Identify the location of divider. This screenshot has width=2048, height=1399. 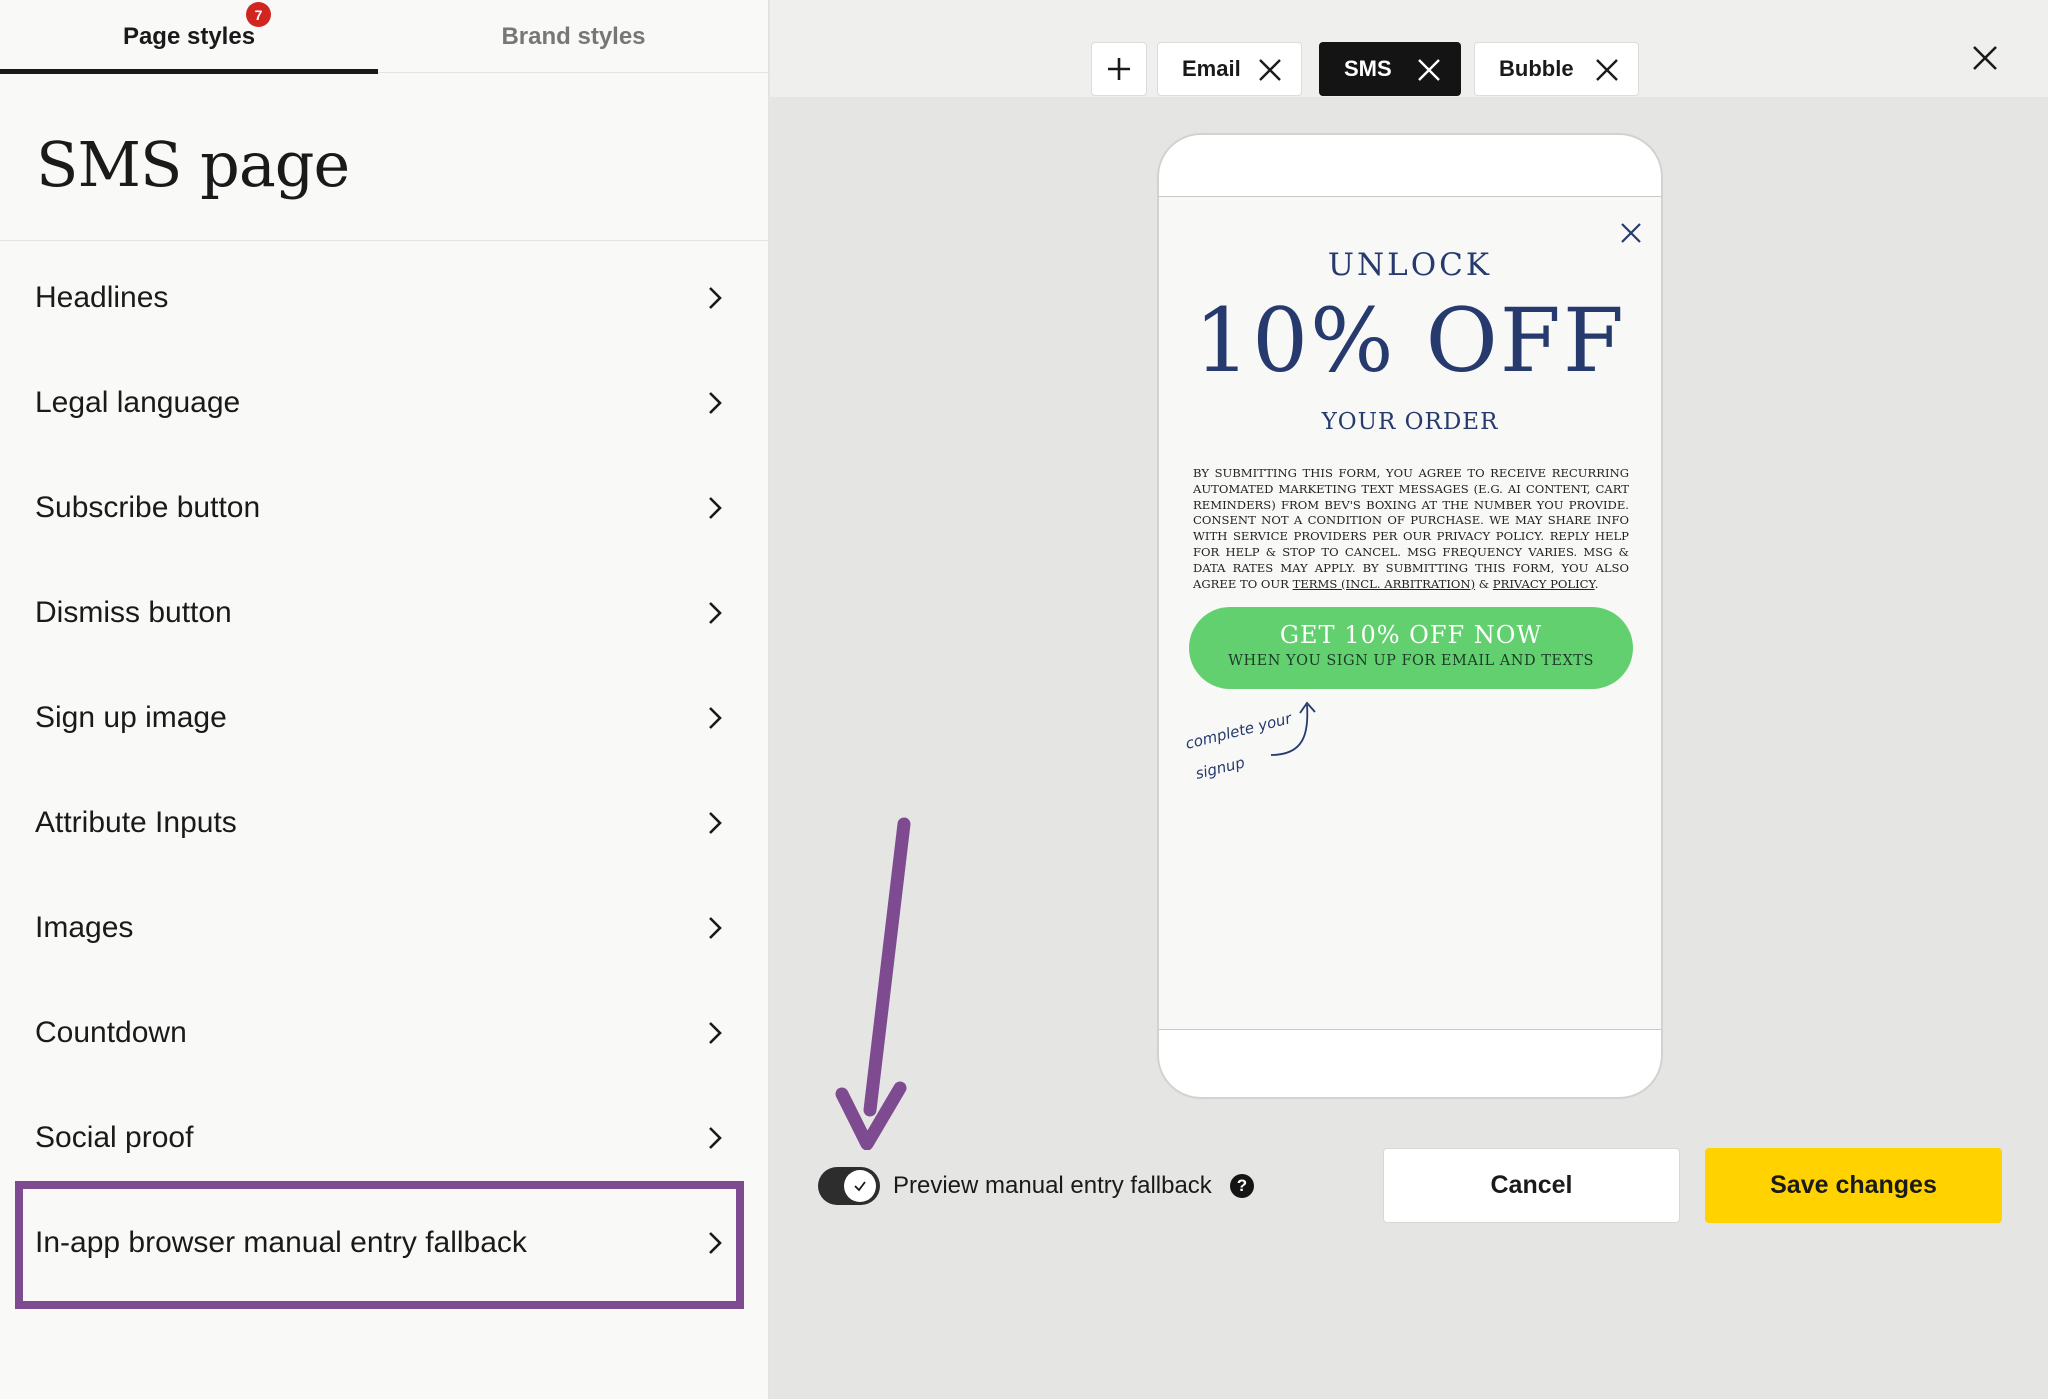
(384, 240).